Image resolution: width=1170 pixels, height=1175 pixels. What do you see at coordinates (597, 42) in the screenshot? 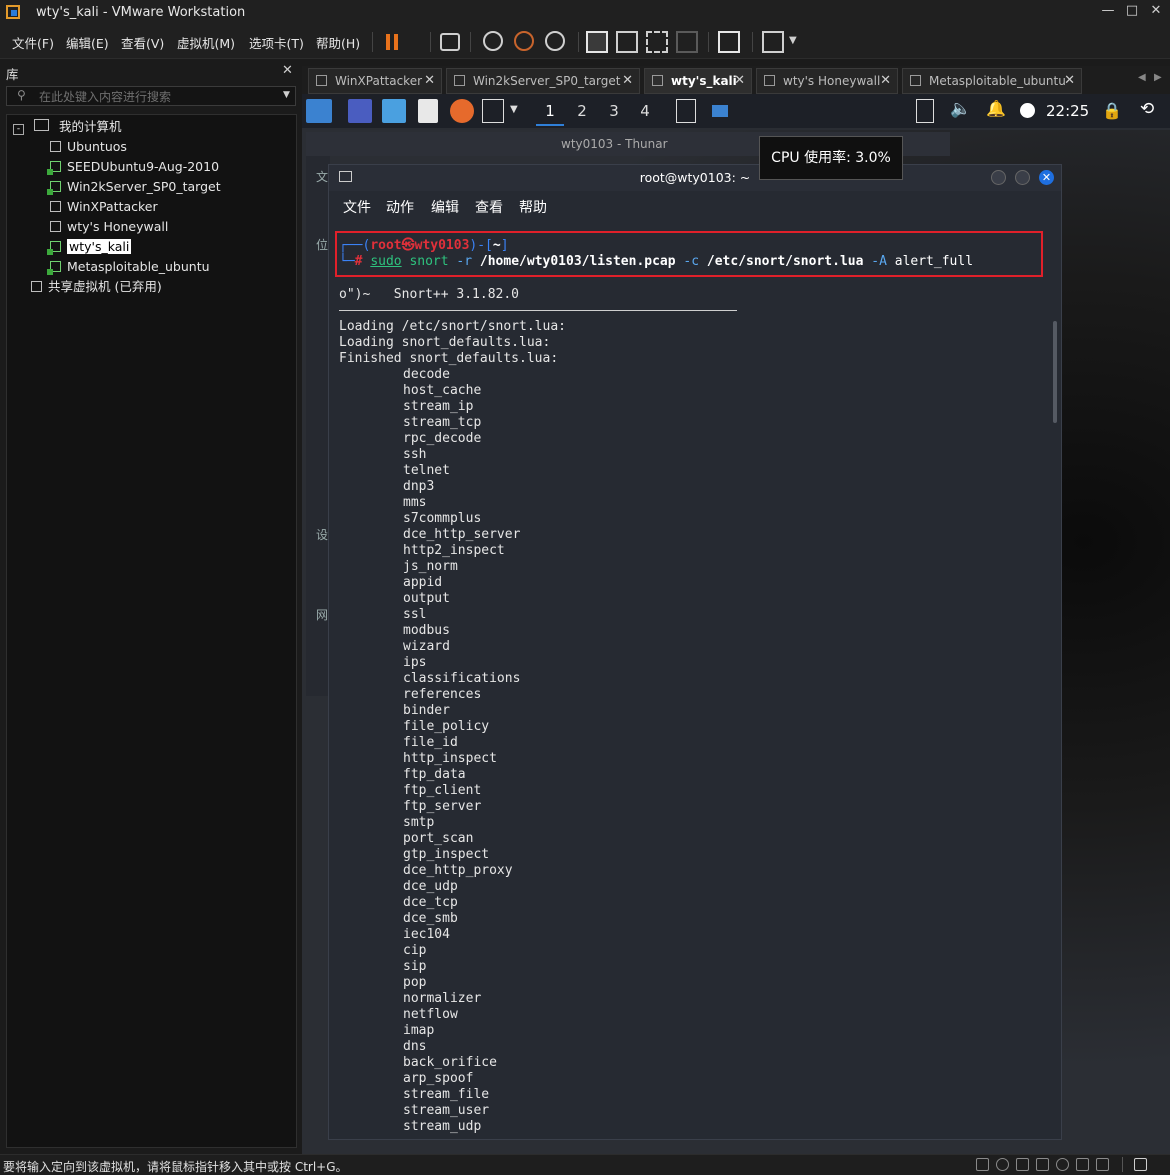
I see `library-view-icon` at bounding box center [597, 42].